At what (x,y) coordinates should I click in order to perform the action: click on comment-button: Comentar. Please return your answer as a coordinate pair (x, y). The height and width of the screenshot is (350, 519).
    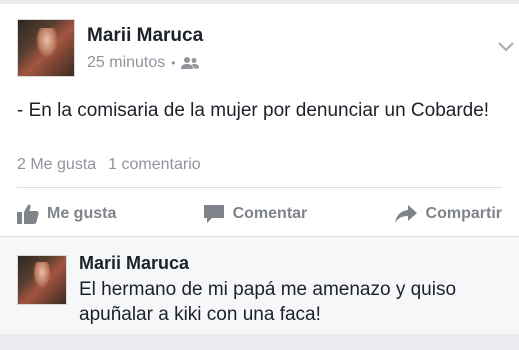
    Looking at the image, I should click on (255, 214).